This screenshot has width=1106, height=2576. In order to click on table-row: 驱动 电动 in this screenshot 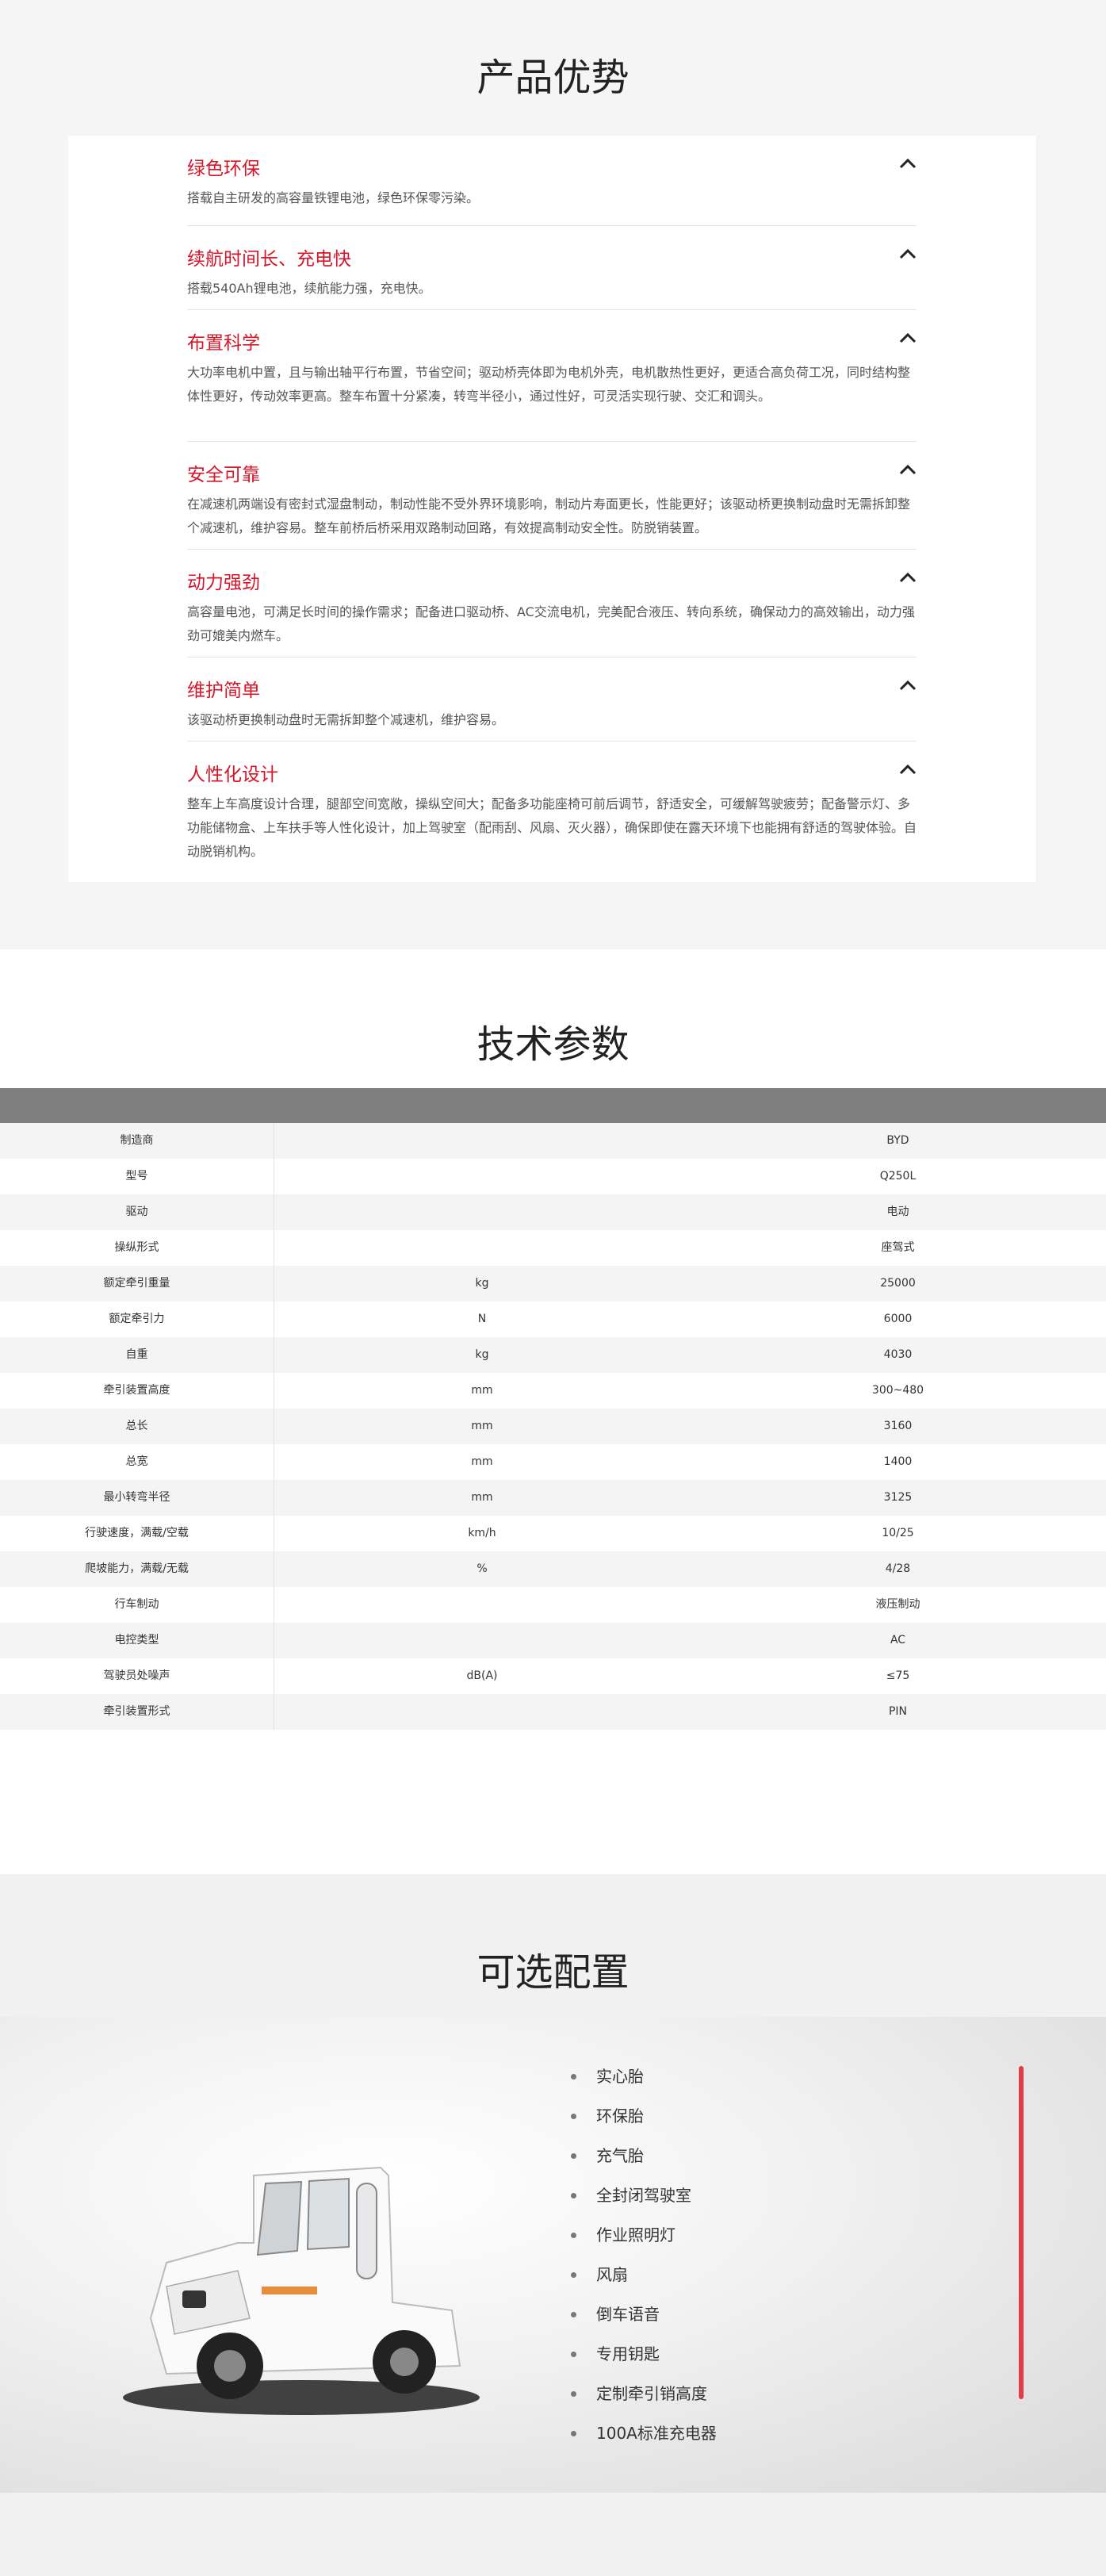, I will do `click(553, 1212)`.